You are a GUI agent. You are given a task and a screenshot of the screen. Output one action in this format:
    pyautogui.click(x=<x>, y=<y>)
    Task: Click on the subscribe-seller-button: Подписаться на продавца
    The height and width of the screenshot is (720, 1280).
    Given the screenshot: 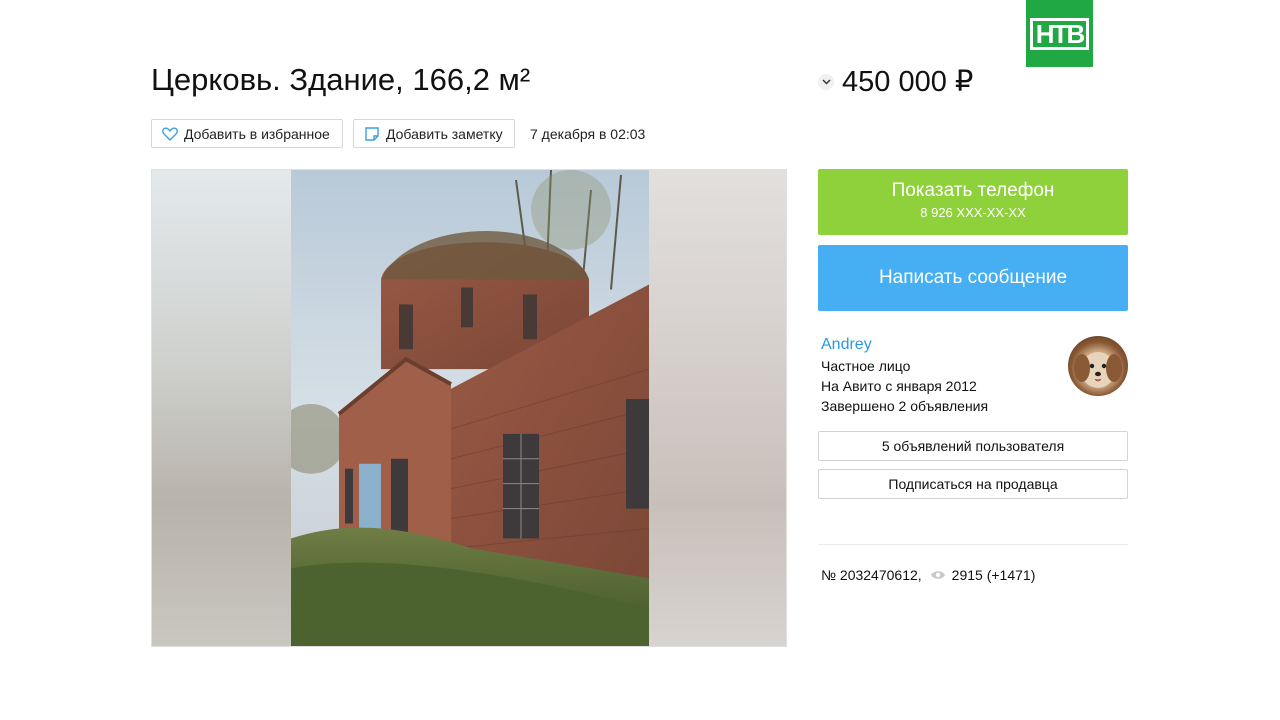 What is the action you would take?
    pyautogui.click(x=973, y=484)
    